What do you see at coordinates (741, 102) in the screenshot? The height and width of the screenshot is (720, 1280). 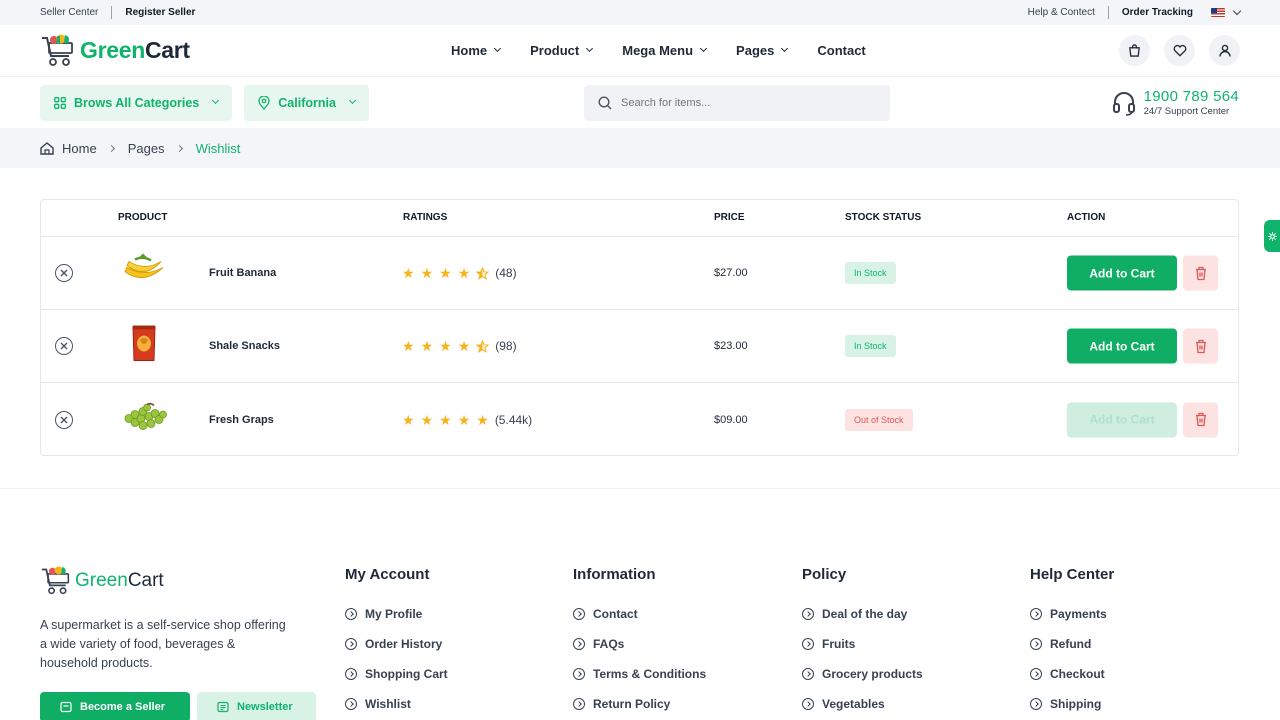 I see `search-input` at bounding box center [741, 102].